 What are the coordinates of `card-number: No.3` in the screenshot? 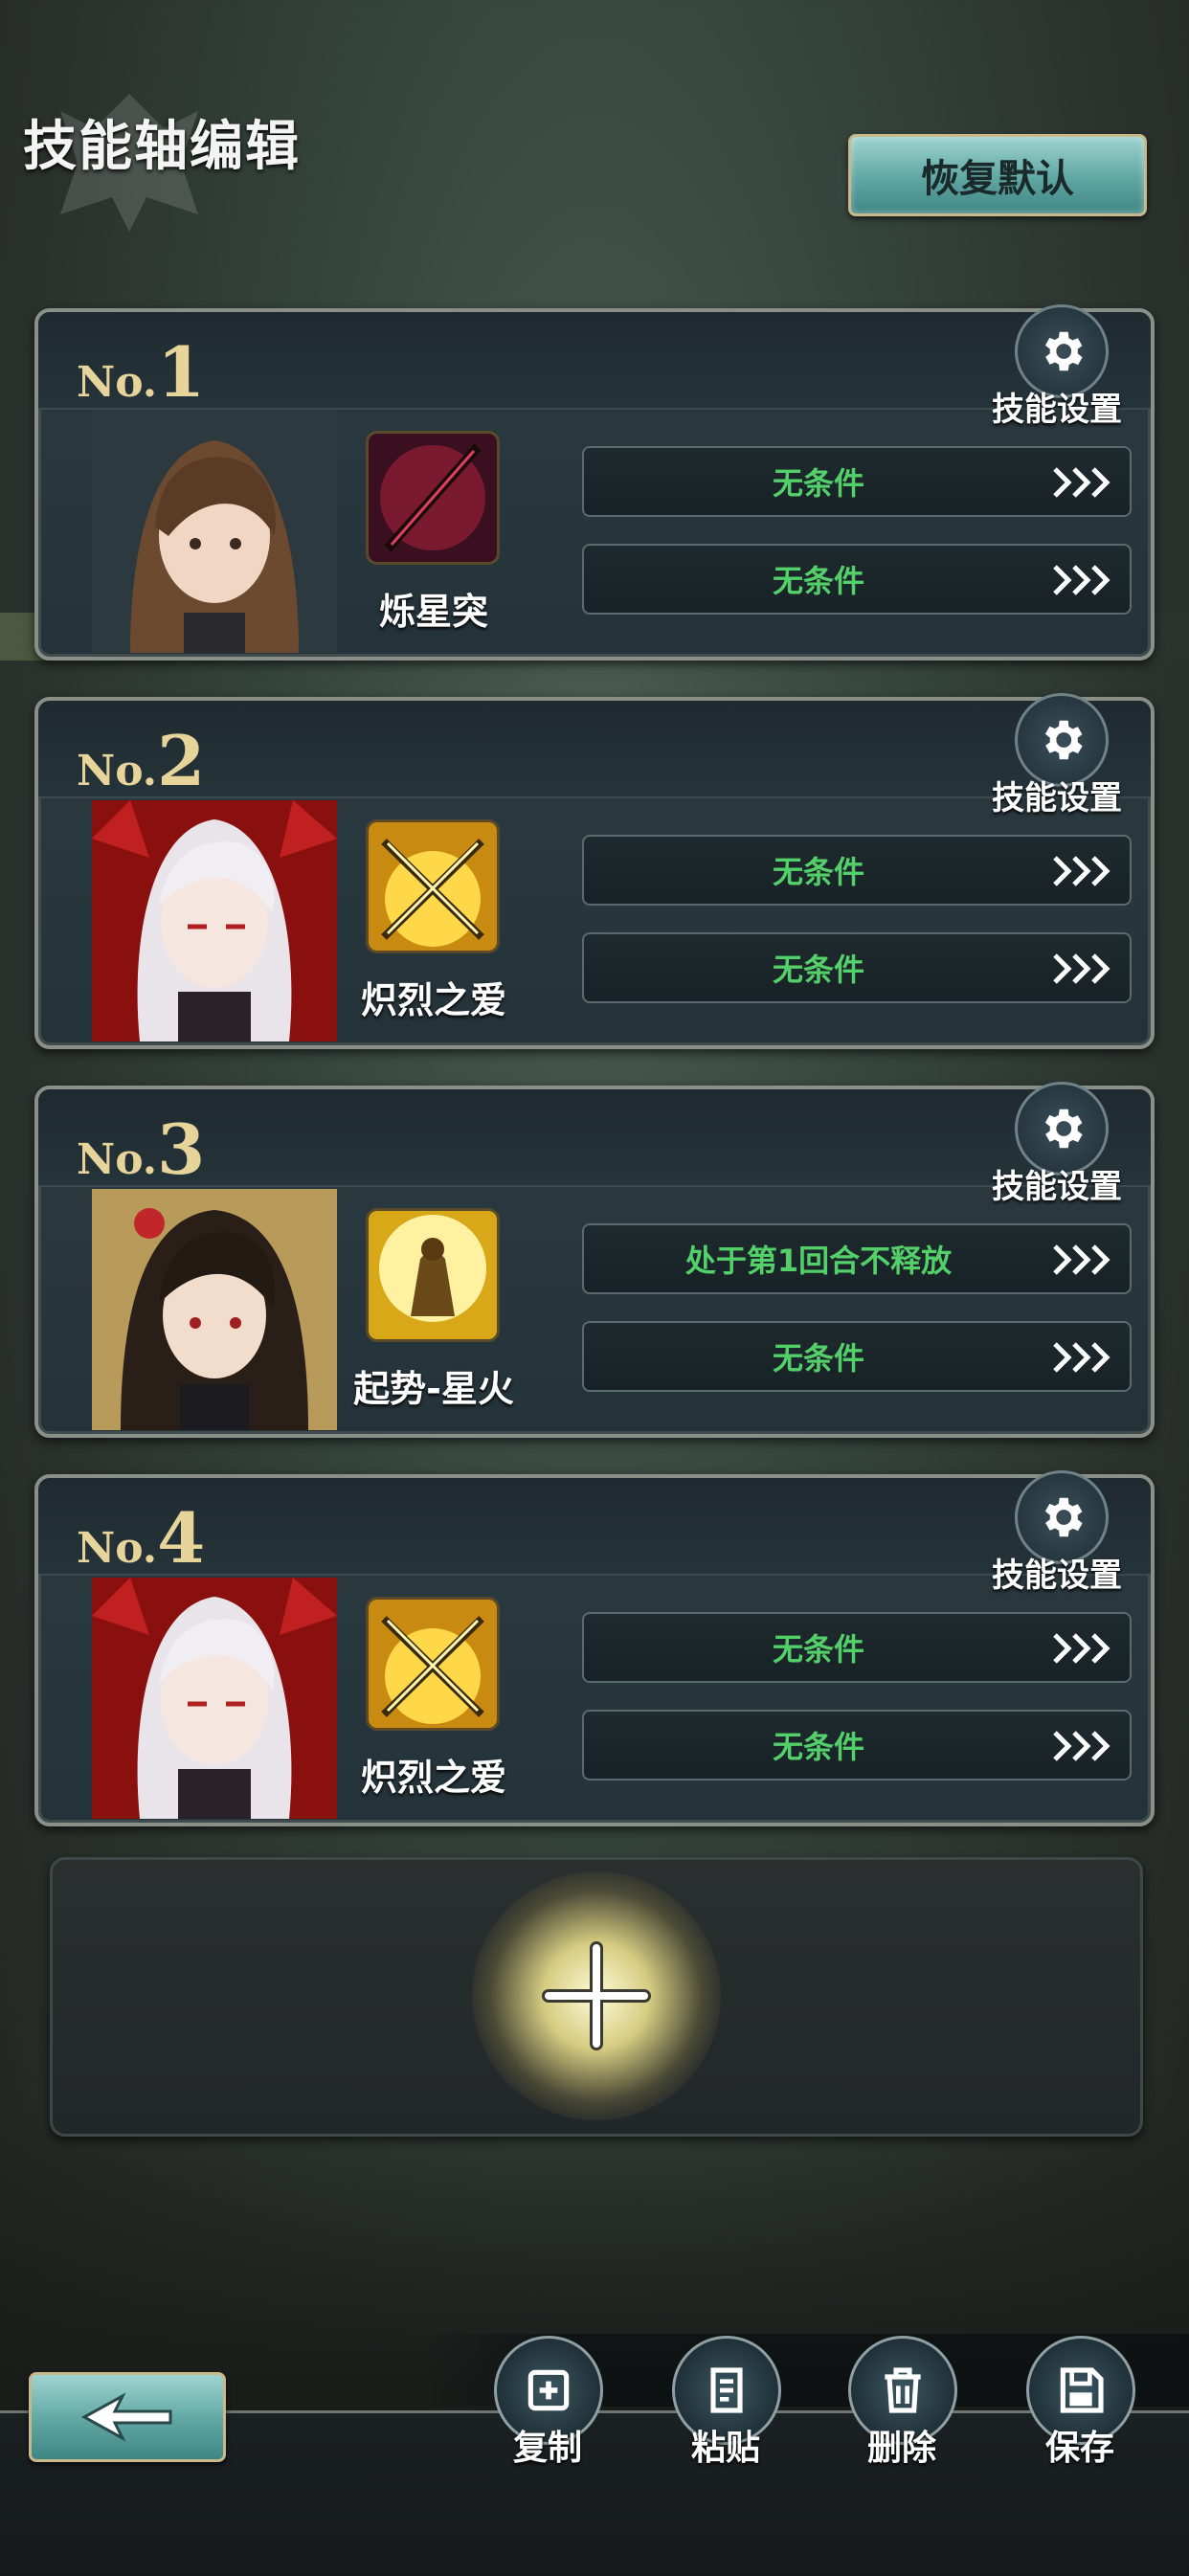 It's located at (141, 1150).